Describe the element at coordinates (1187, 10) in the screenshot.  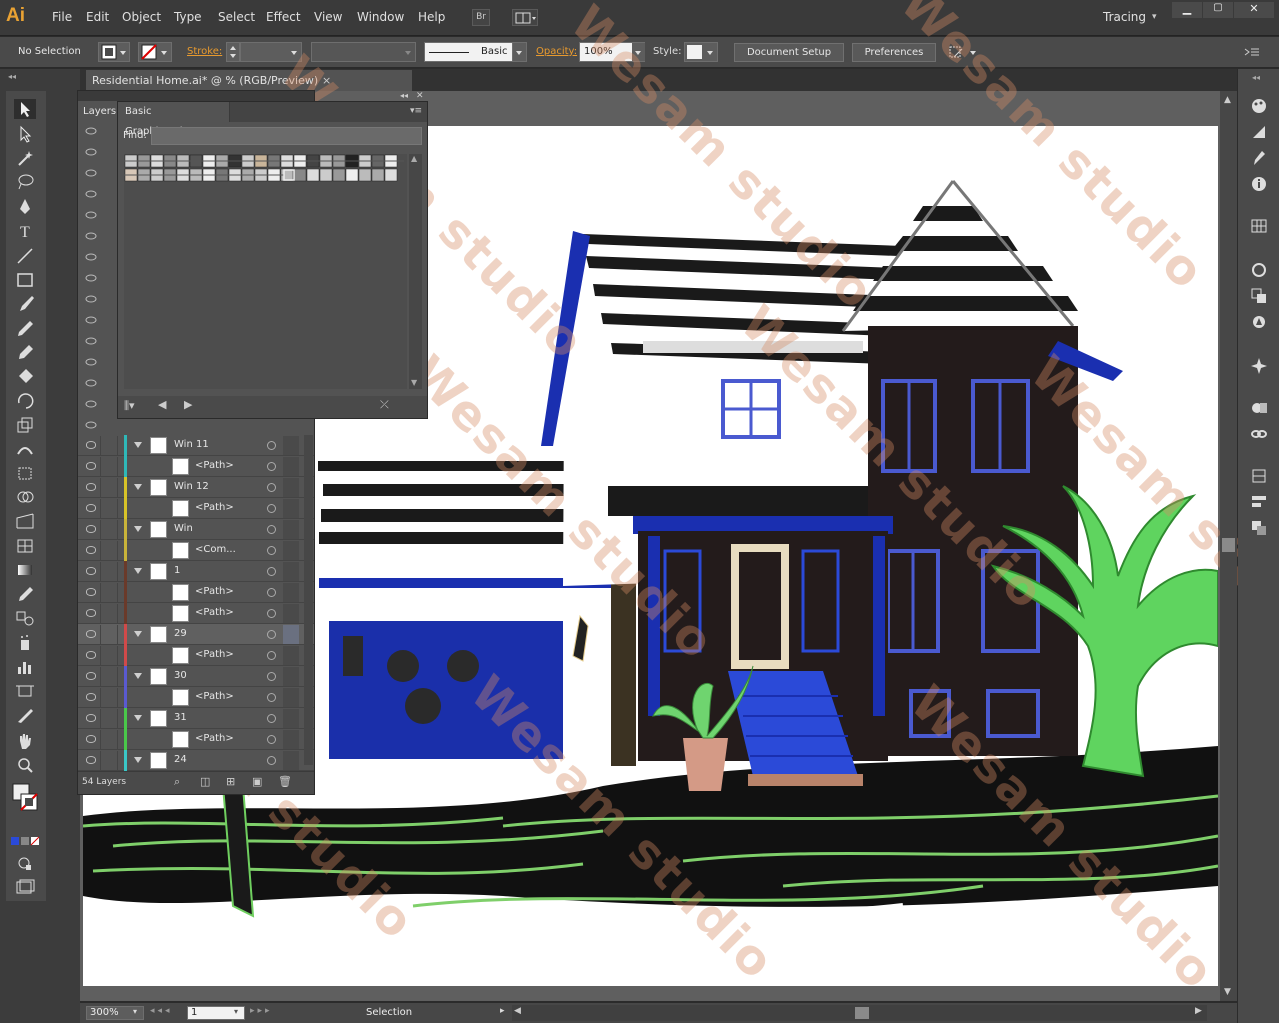
I see `minimize-button: ▁` at that location.